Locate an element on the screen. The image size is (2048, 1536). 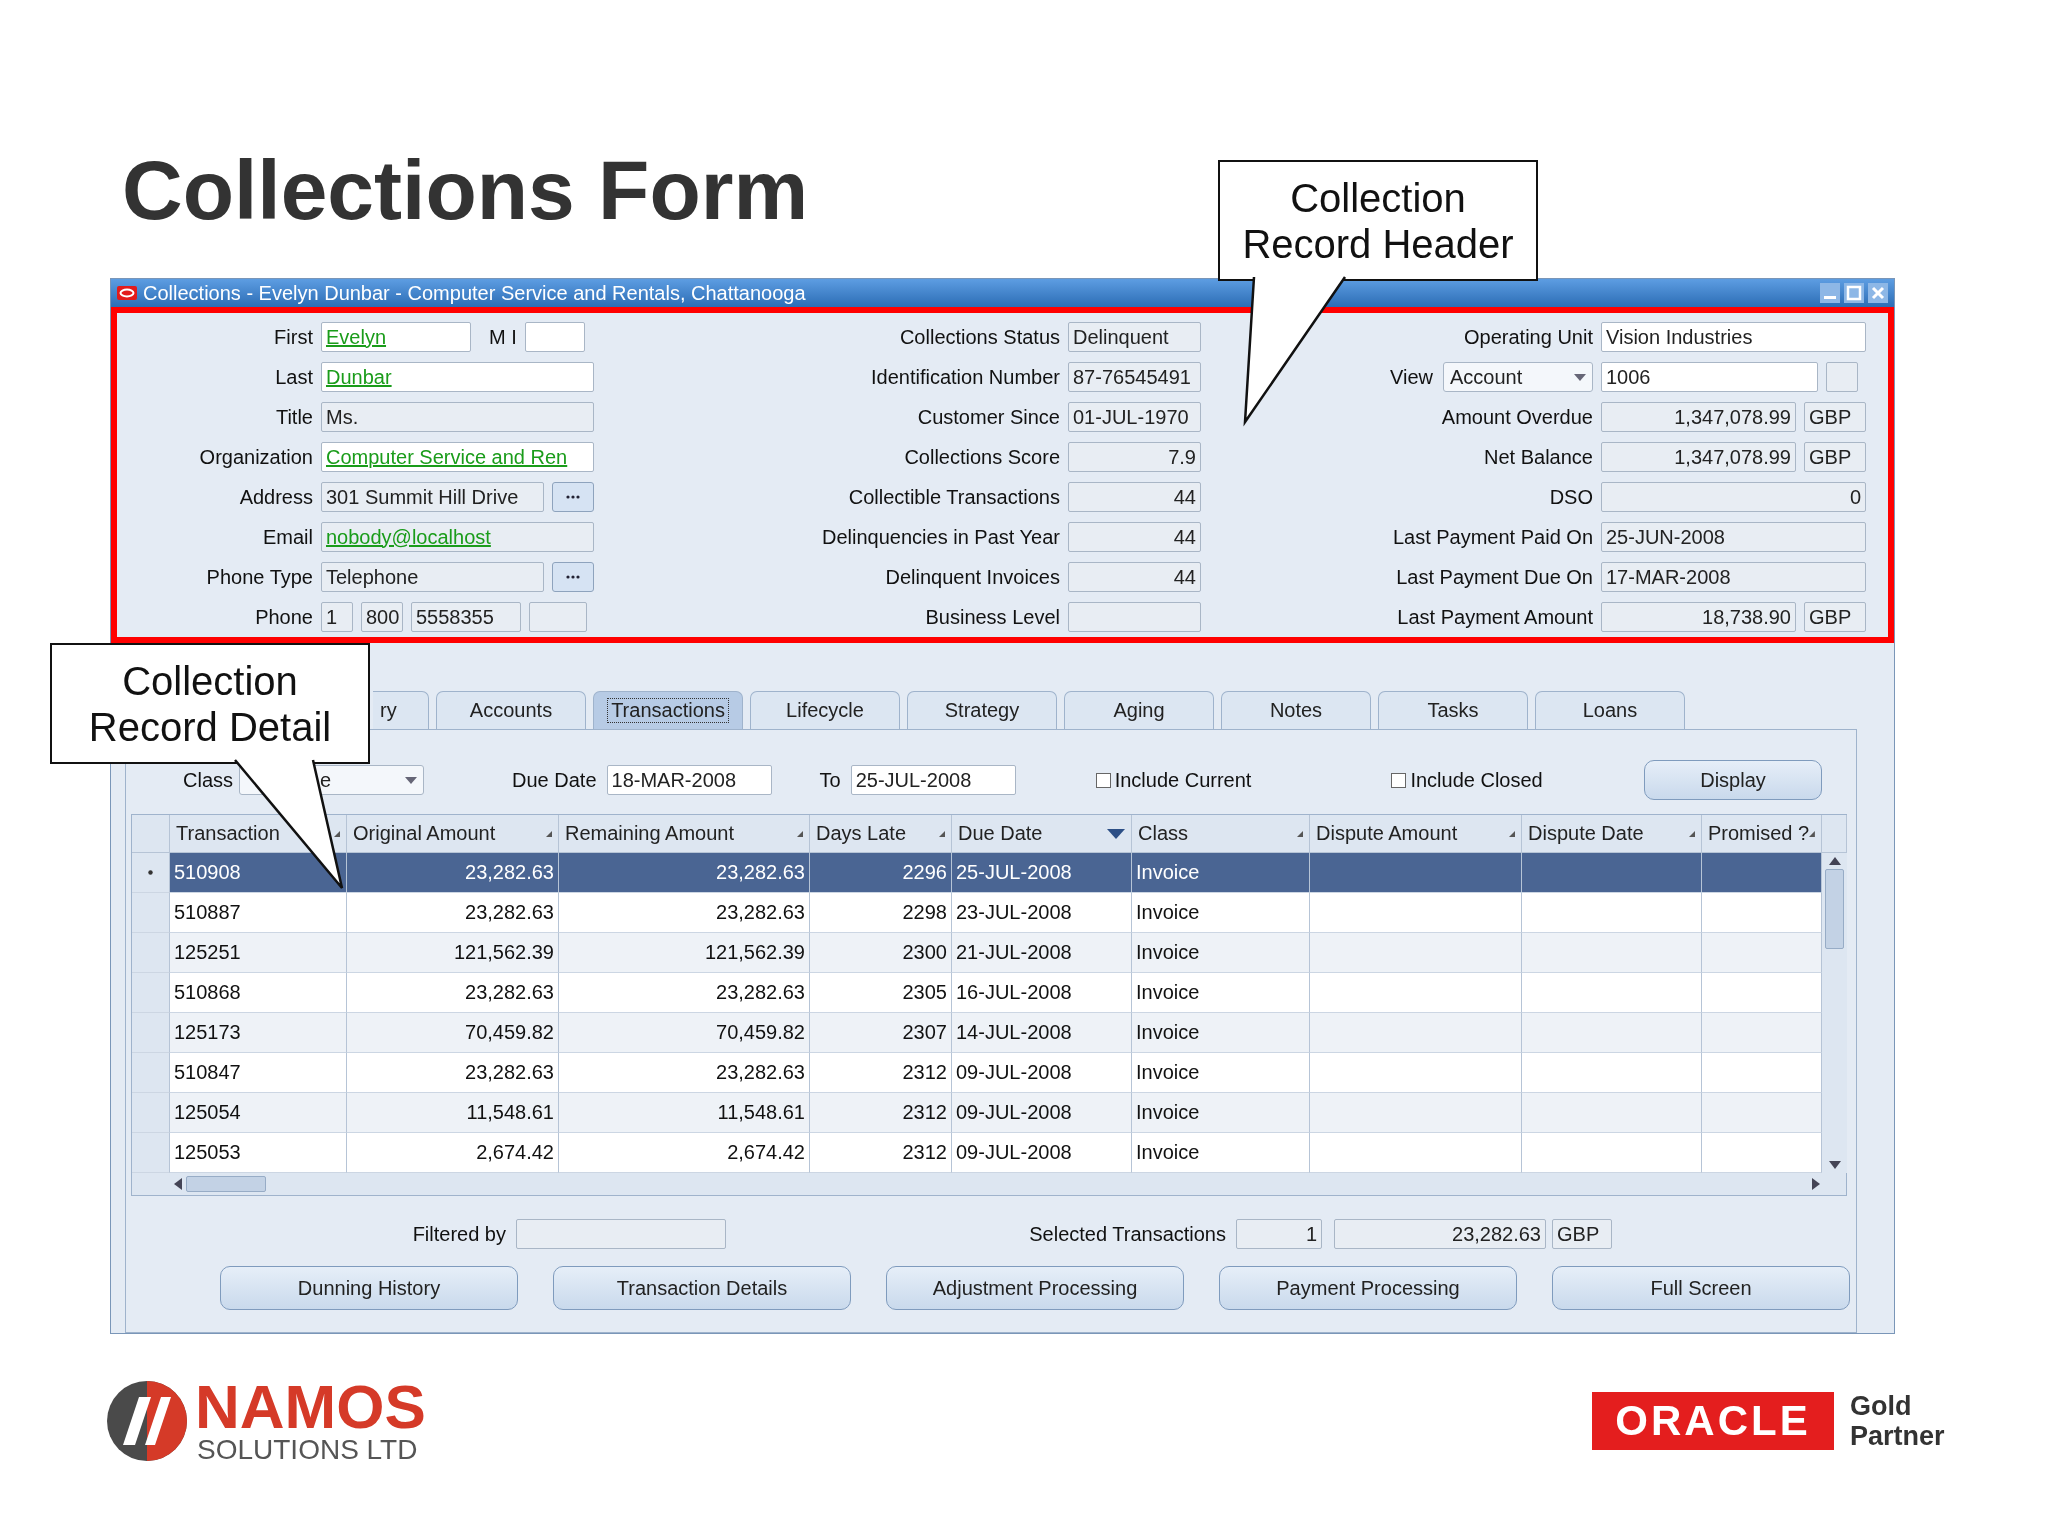
column-header: Promised ? is located at coordinates (1762, 834).